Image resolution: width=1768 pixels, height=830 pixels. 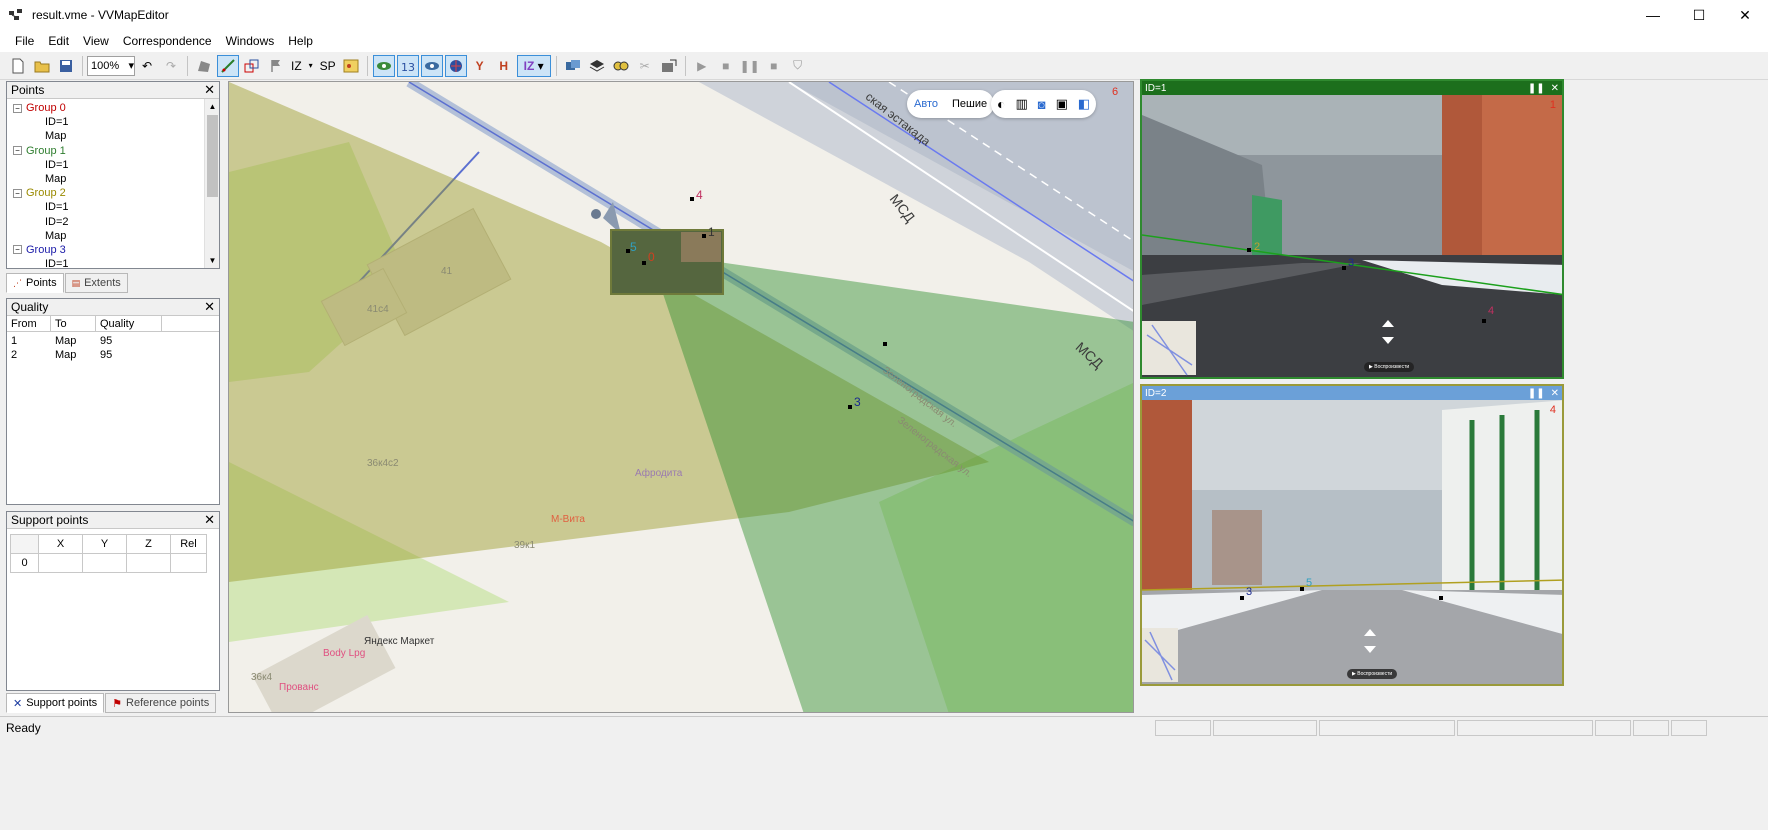 I want to click on link-cameras-icon, so click(x=621, y=66).